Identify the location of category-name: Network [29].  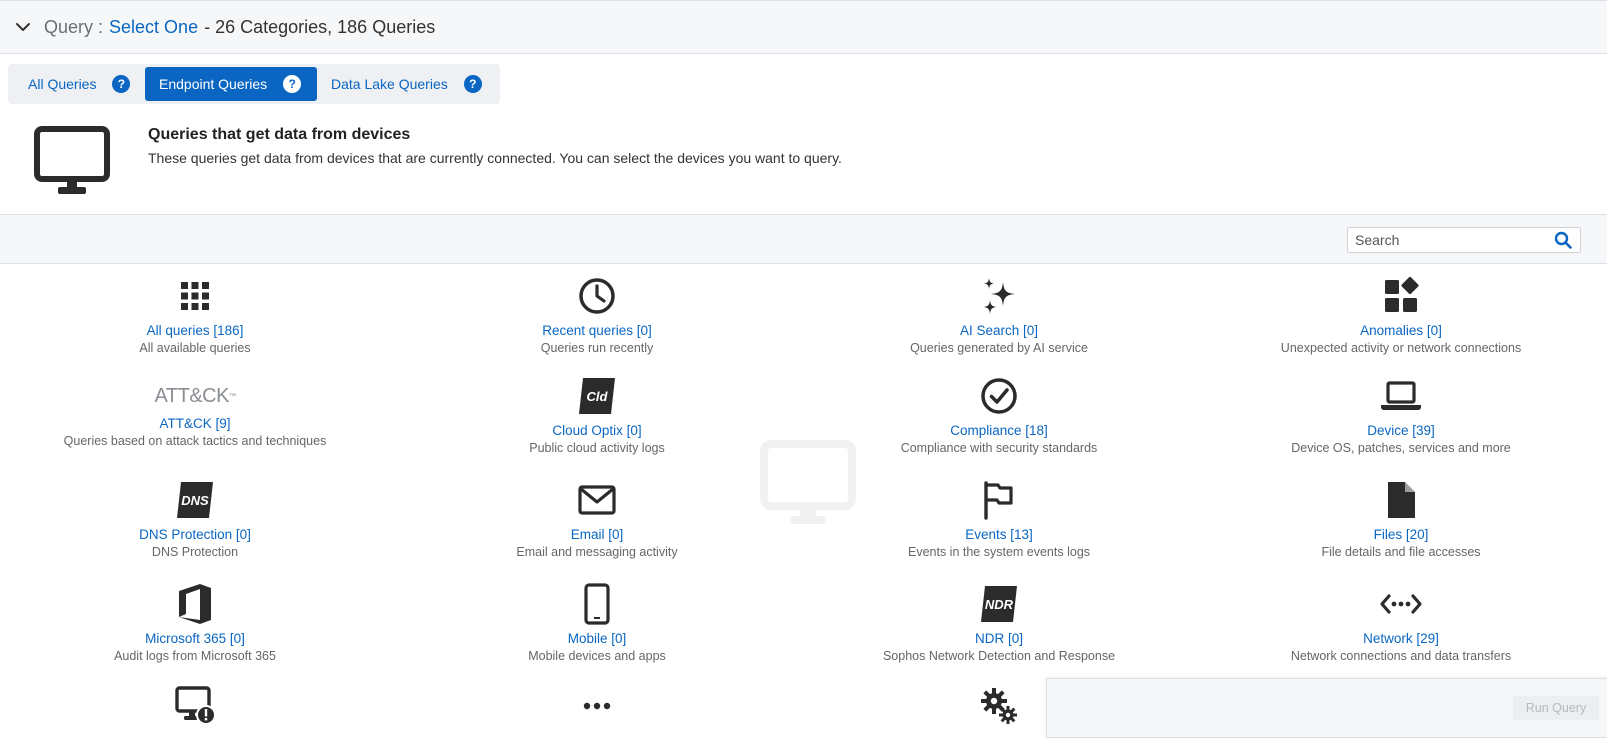
(1401, 638).